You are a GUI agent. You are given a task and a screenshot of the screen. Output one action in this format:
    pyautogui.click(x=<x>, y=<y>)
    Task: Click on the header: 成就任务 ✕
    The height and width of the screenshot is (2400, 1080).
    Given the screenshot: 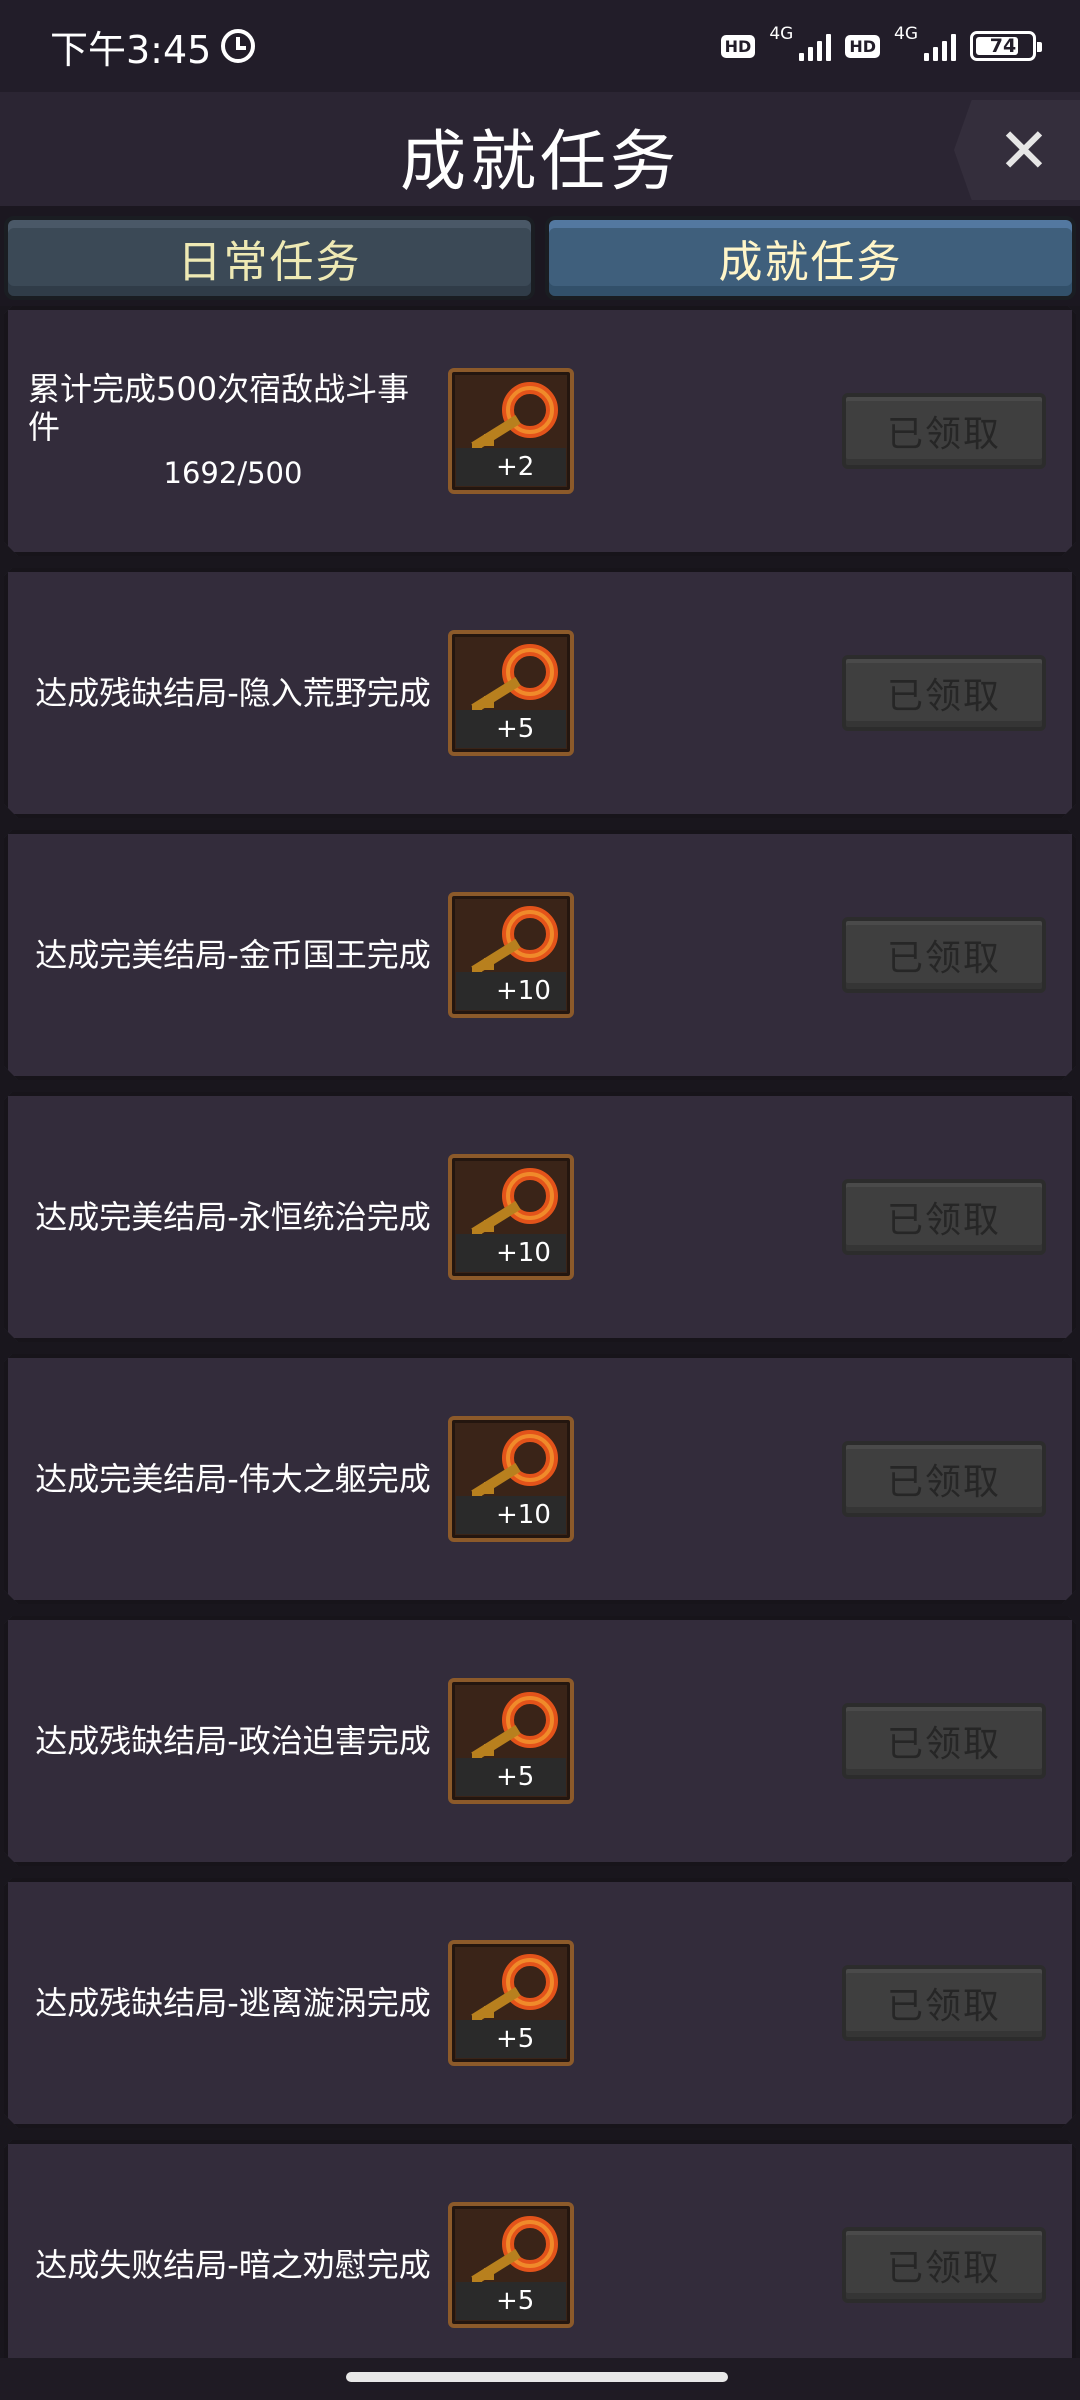 What is the action you would take?
    pyautogui.click(x=540, y=149)
    